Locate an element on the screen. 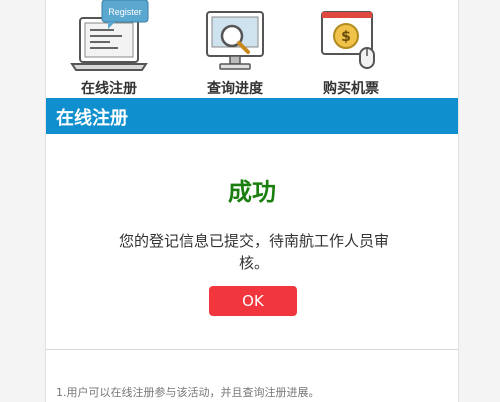 This screenshot has width=500, height=402. nav-item-register: Register 在线注册 is located at coordinates (109, 49).